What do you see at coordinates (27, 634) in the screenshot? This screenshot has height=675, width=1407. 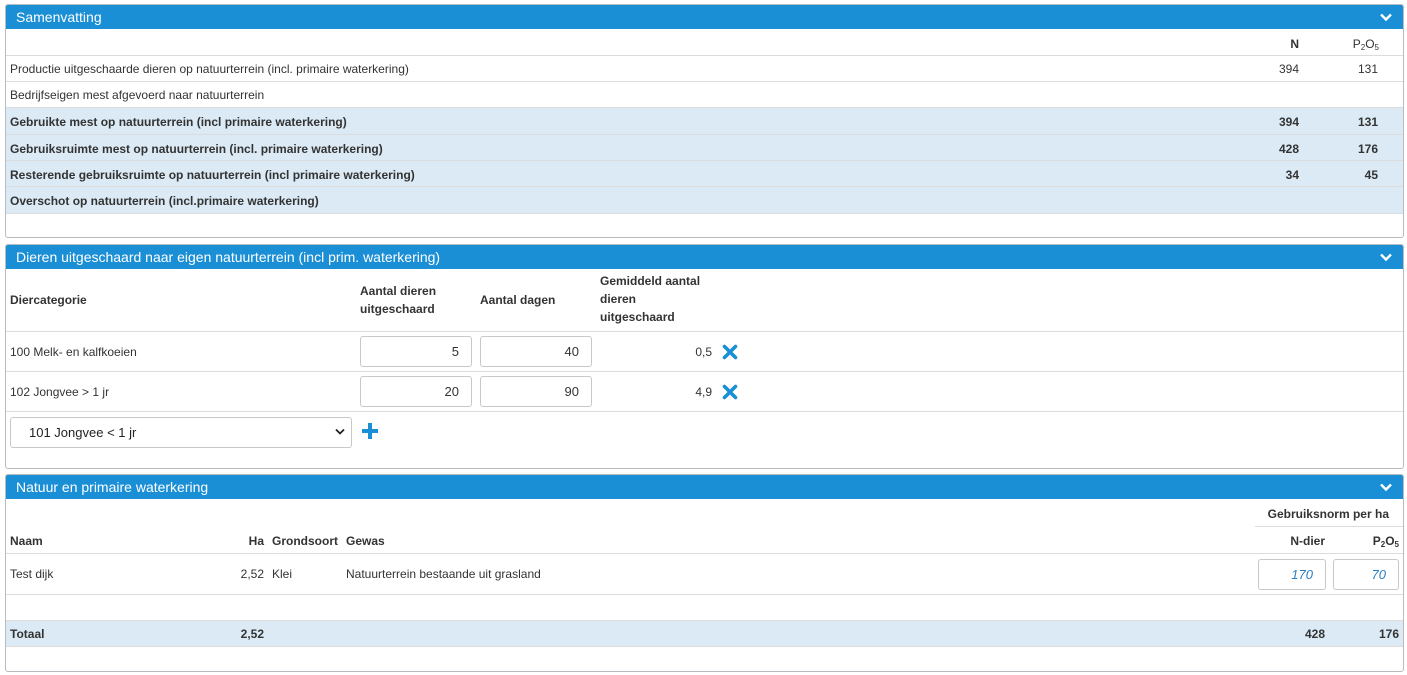 I see `totaal-label: Totaal` at bounding box center [27, 634].